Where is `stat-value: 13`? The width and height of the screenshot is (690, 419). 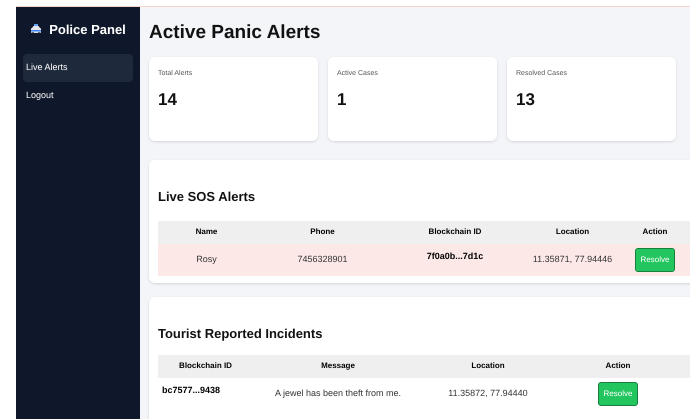 stat-value: 13 is located at coordinates (526, 99).